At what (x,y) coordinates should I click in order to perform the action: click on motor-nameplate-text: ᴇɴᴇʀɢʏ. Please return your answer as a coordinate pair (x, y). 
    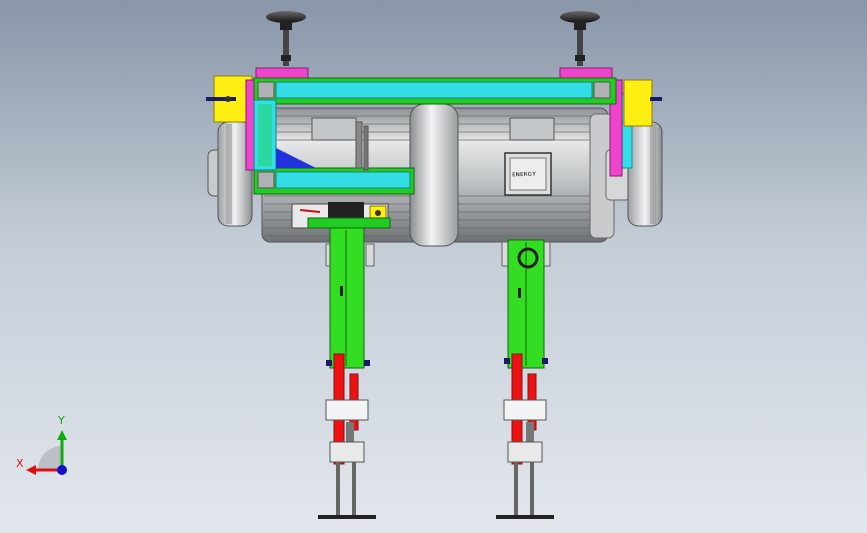
    Looking at the image, I should click on (524, 174).